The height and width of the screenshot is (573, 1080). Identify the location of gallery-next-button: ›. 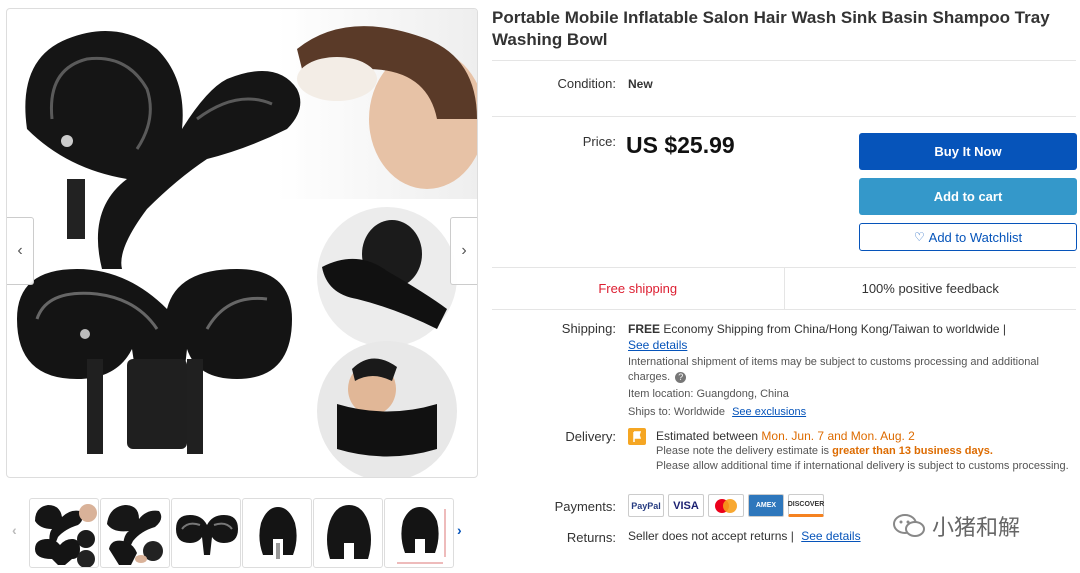
(463, 251).